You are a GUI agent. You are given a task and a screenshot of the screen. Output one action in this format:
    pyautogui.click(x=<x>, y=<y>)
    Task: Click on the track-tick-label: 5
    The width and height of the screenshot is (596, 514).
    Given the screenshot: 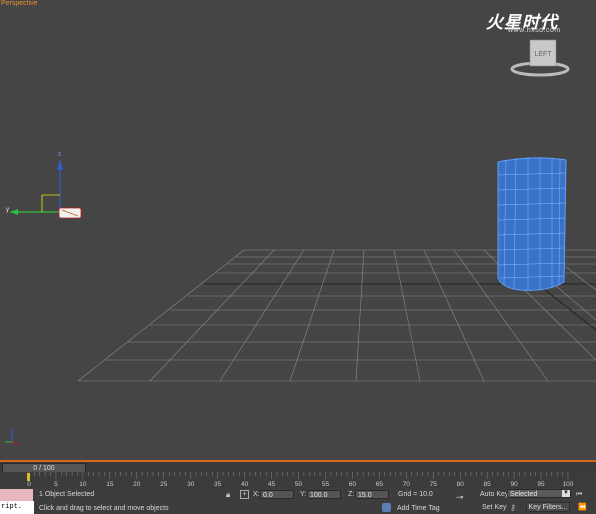 What is the action you would take?
    pyautogui.click(x=56, y=484)
    